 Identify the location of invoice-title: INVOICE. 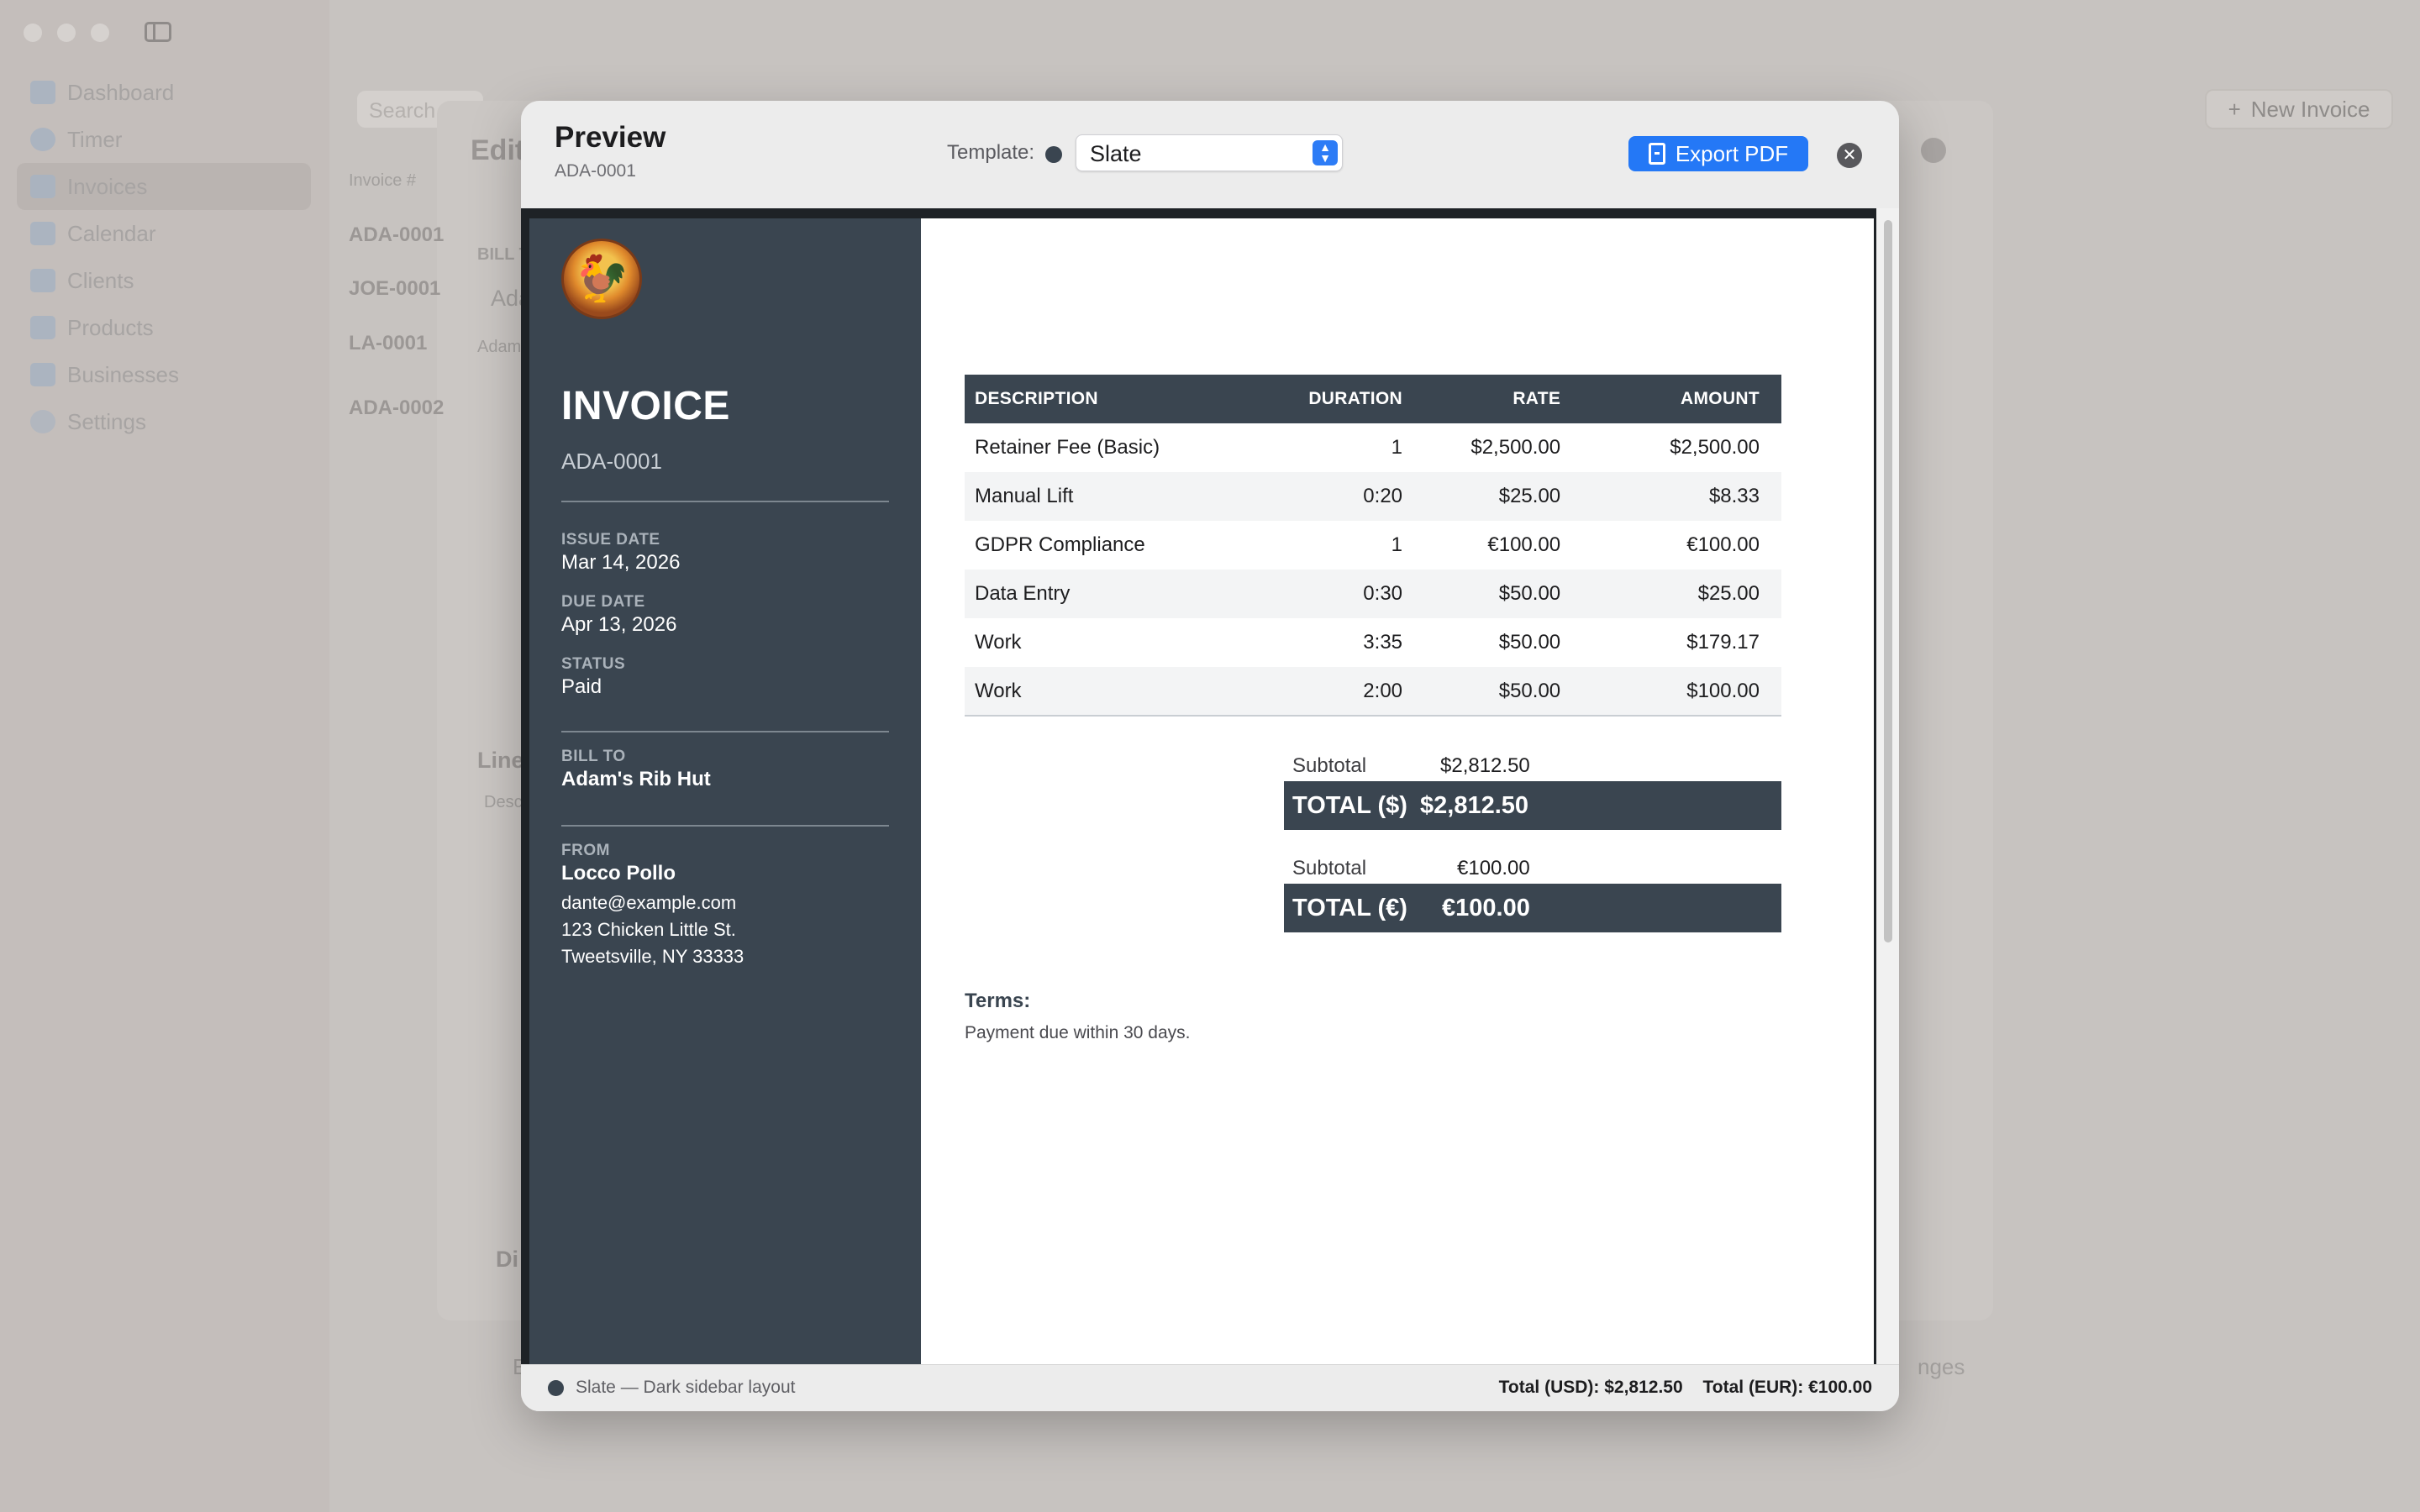
(645, 406).